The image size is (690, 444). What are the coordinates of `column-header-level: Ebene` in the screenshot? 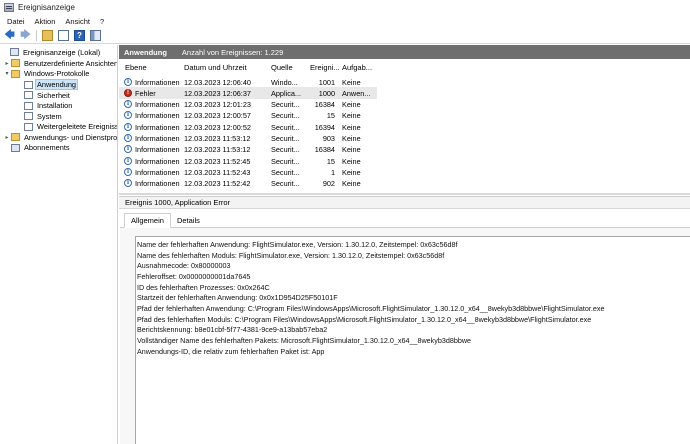 It's located at (136, 67).